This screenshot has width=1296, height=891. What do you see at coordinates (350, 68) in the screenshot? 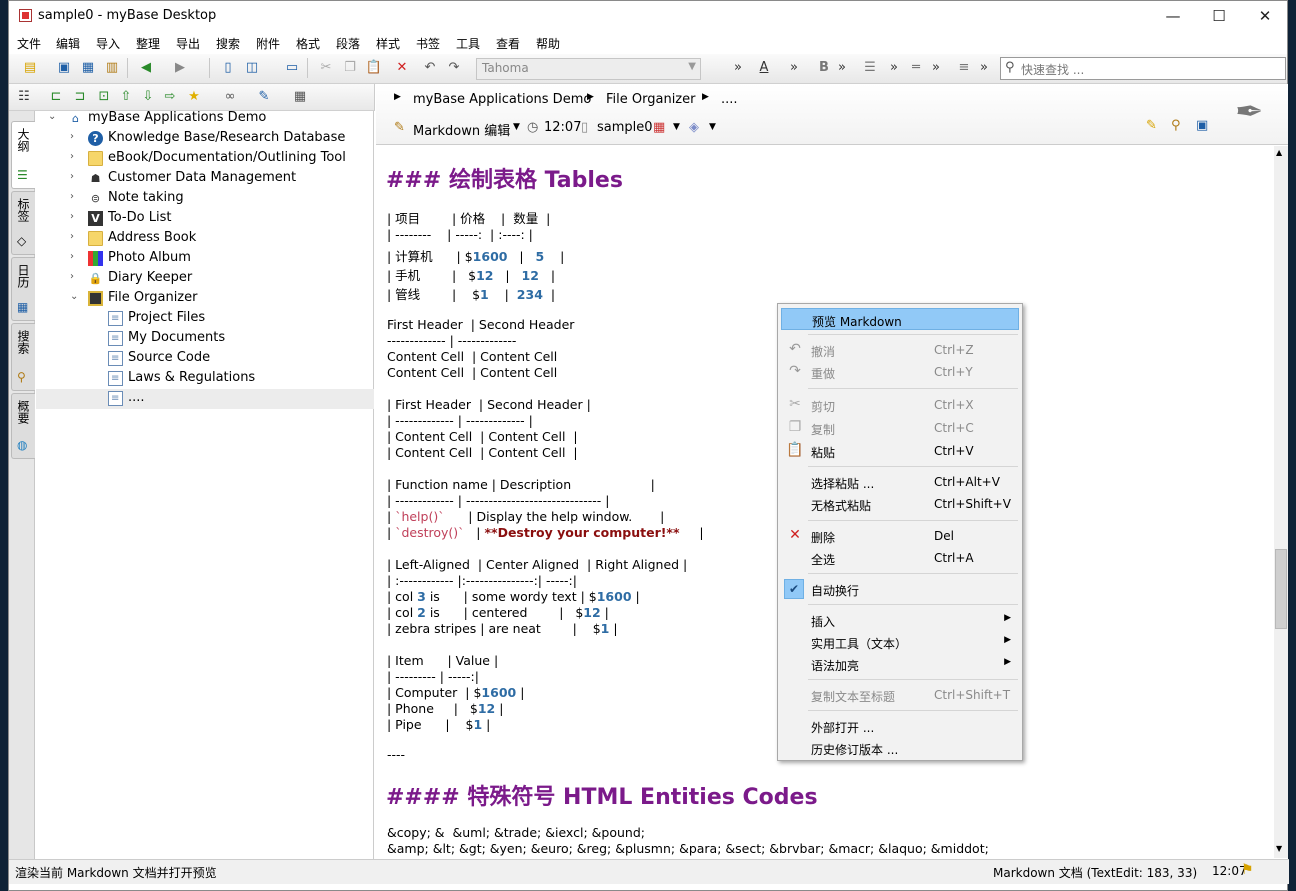
I see `copy-icon: ❐` at bounding box center [350, 68].